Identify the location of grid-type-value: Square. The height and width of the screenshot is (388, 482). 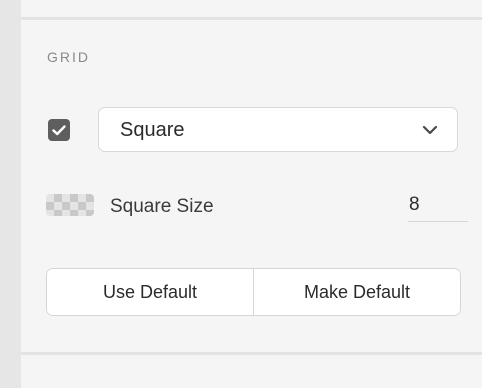
(152, 130).